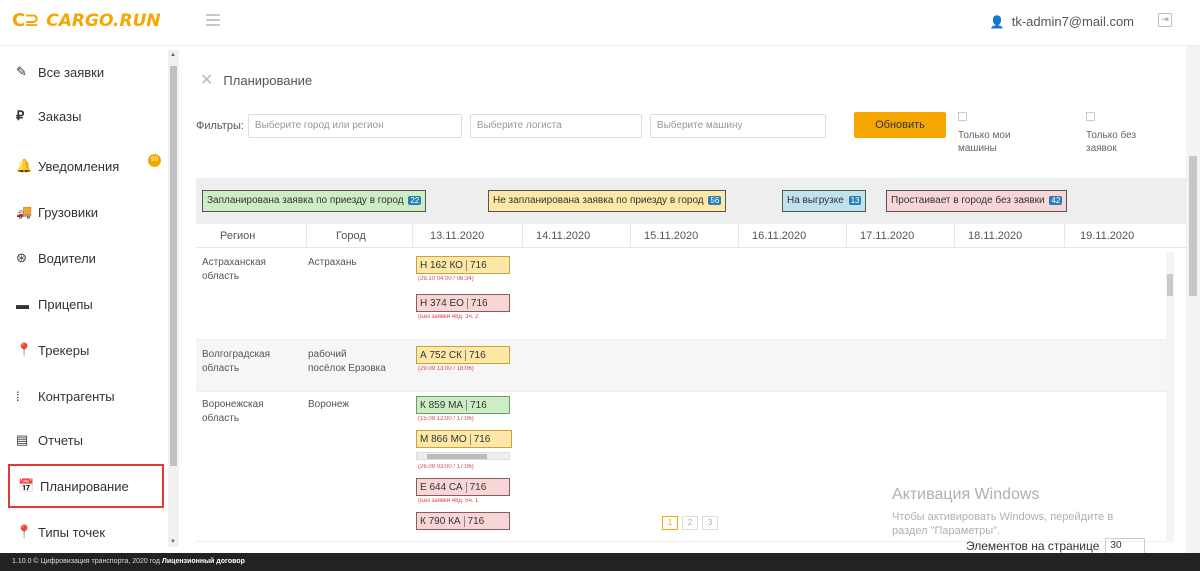 Image resolution: width=1200 pixels, height=571 pixels. Describe the element at coordinates (1170, 397) in the screenshot. I see `table-vertical-scrollbar` at that location.